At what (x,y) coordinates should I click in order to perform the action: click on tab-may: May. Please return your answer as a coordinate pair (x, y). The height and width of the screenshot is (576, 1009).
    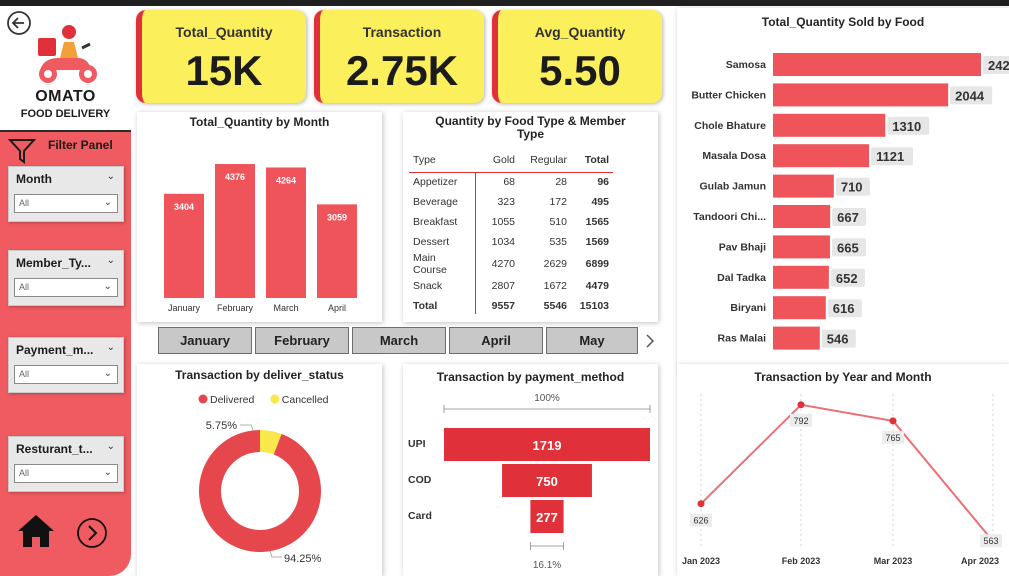
    Looking at the image, I should click on (592, 340).